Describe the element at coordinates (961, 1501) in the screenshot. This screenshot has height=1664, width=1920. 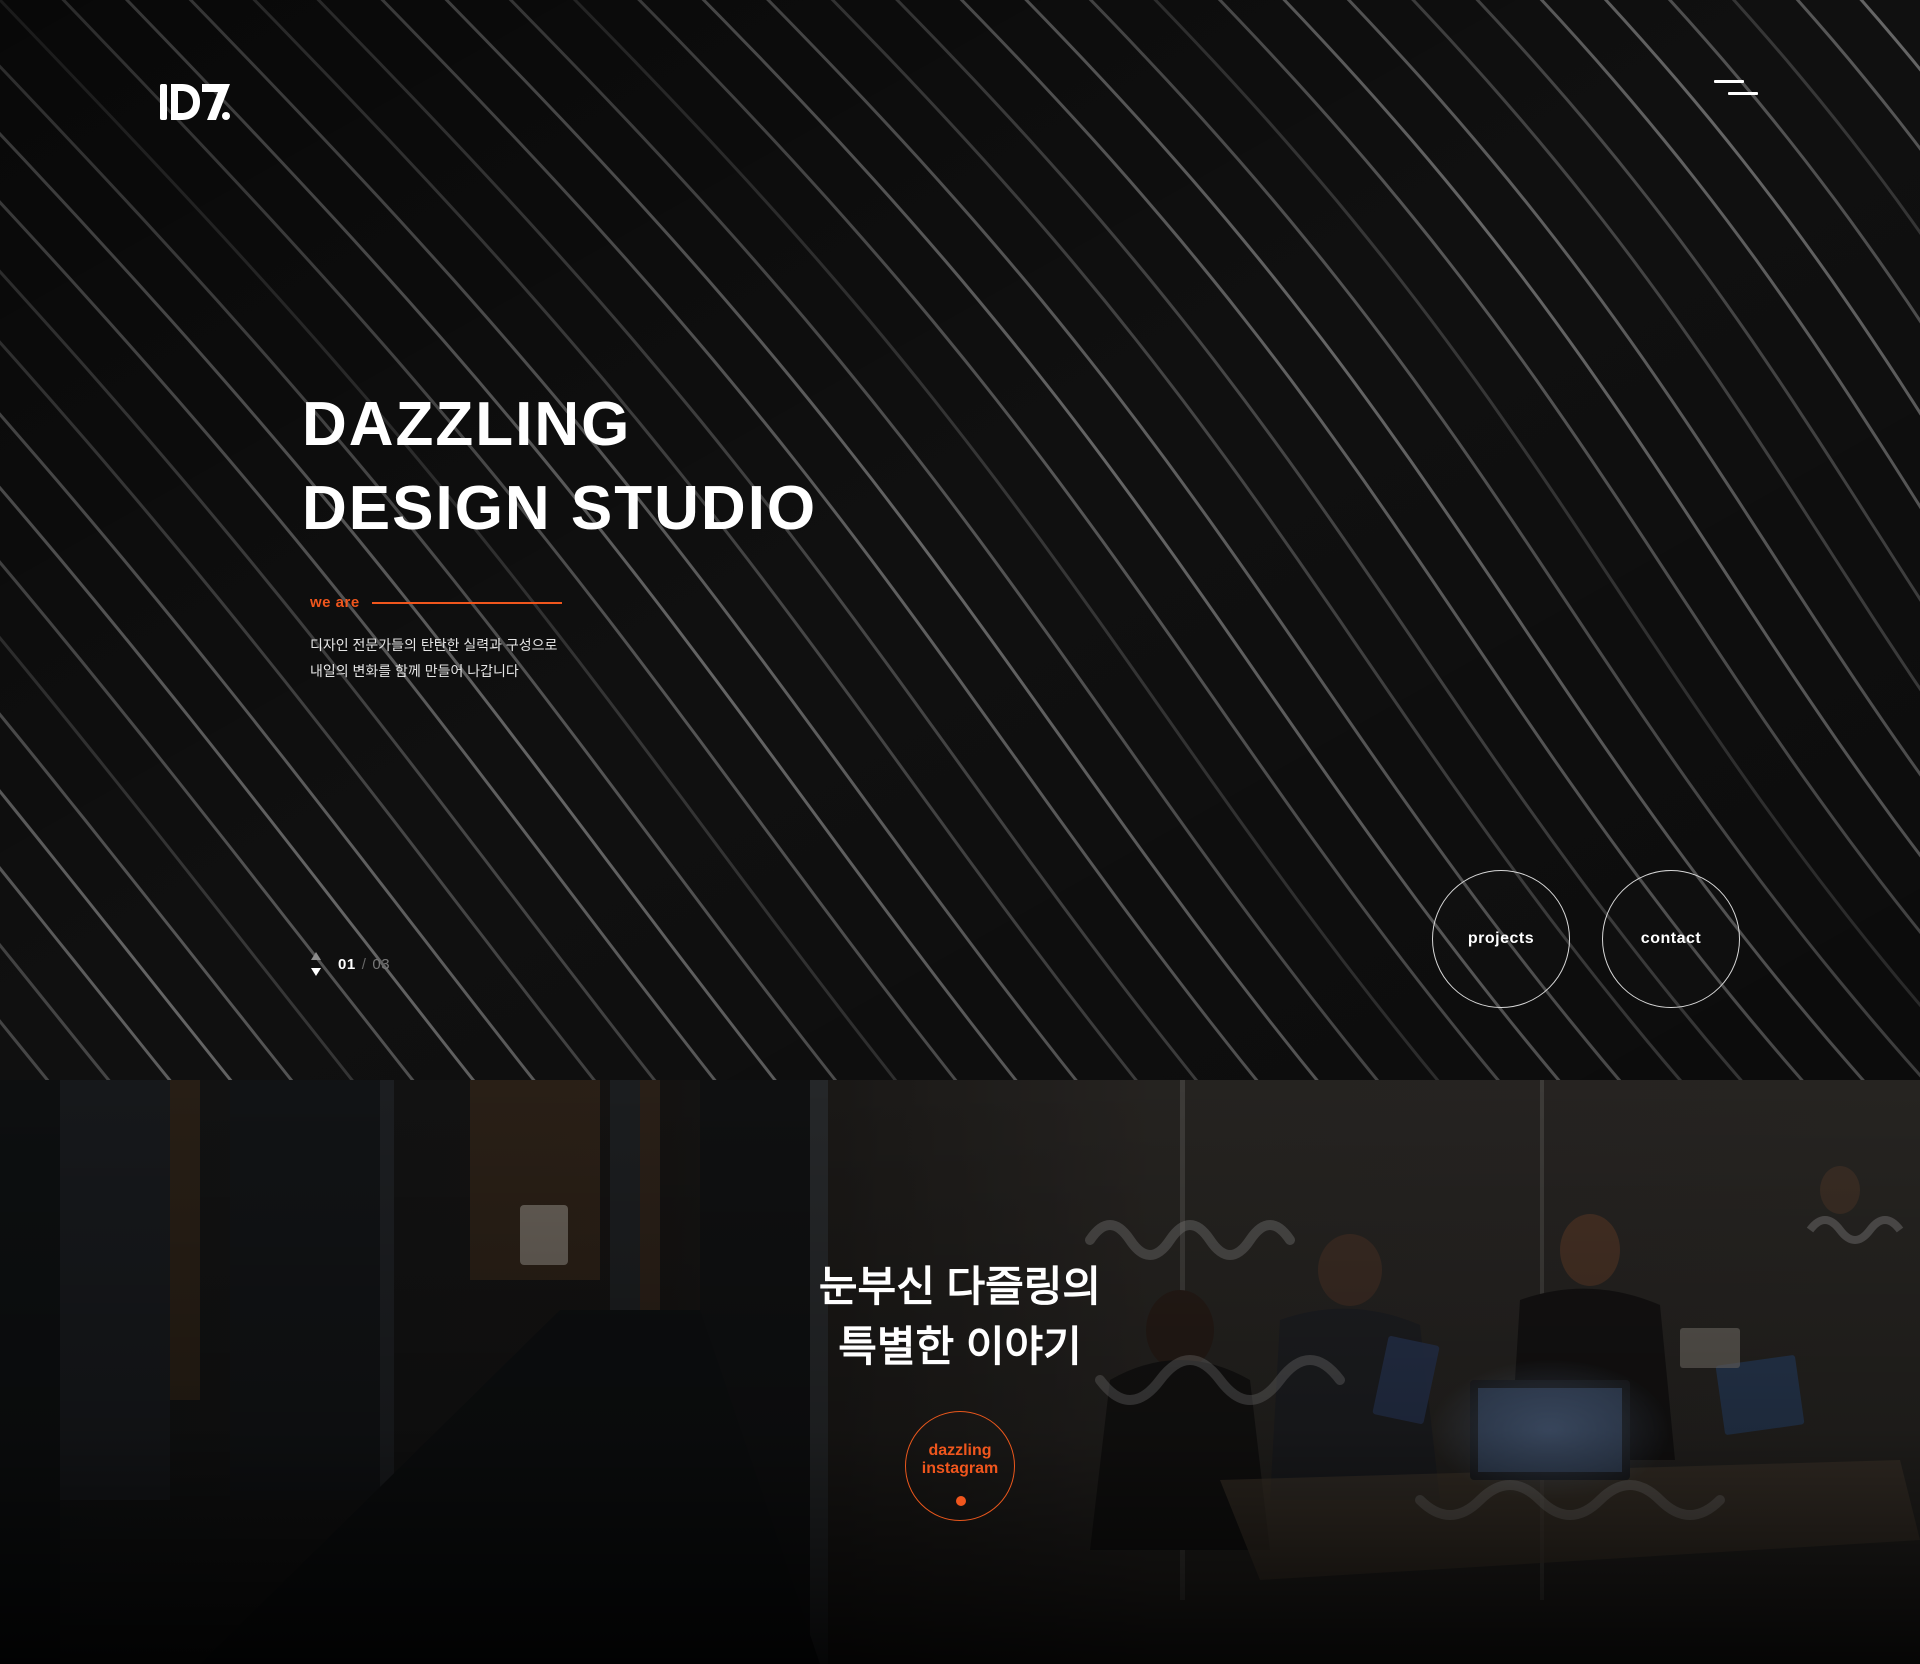
I see `instagram-dot-icon` at that location.